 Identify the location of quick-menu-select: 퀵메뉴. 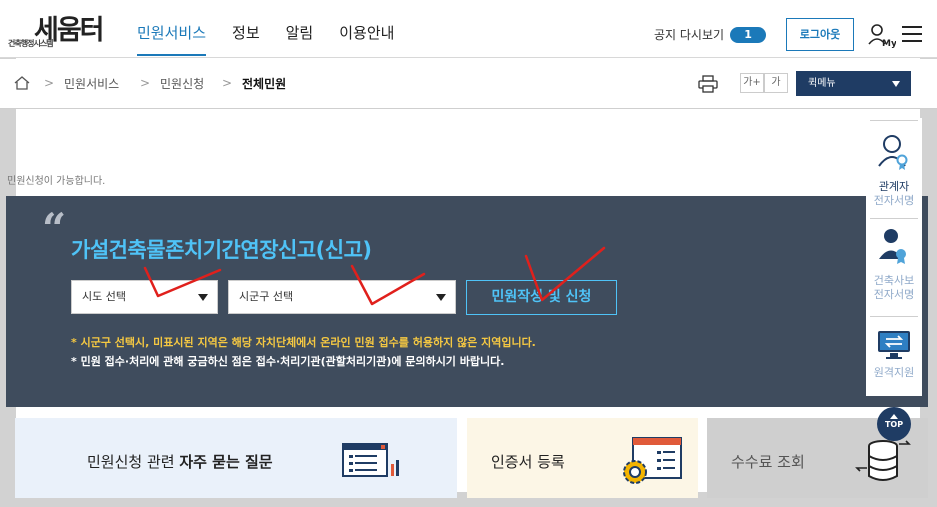
(853, 83).